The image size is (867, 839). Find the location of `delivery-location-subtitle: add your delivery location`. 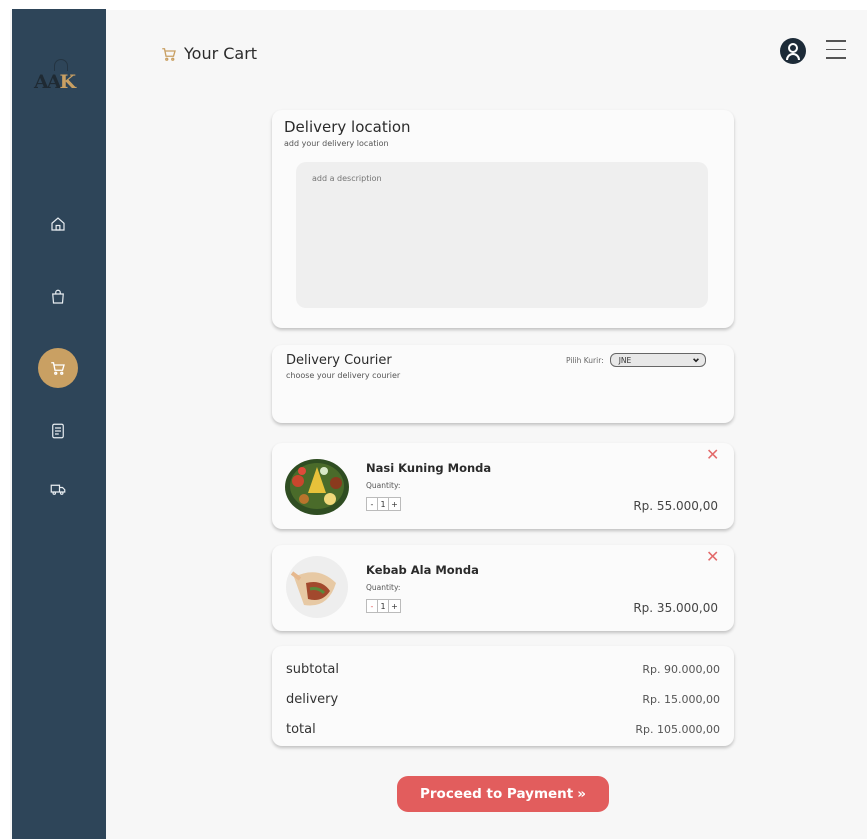

delivery-location-subtitle: add your delivery location is located at coordinates (336, 143).